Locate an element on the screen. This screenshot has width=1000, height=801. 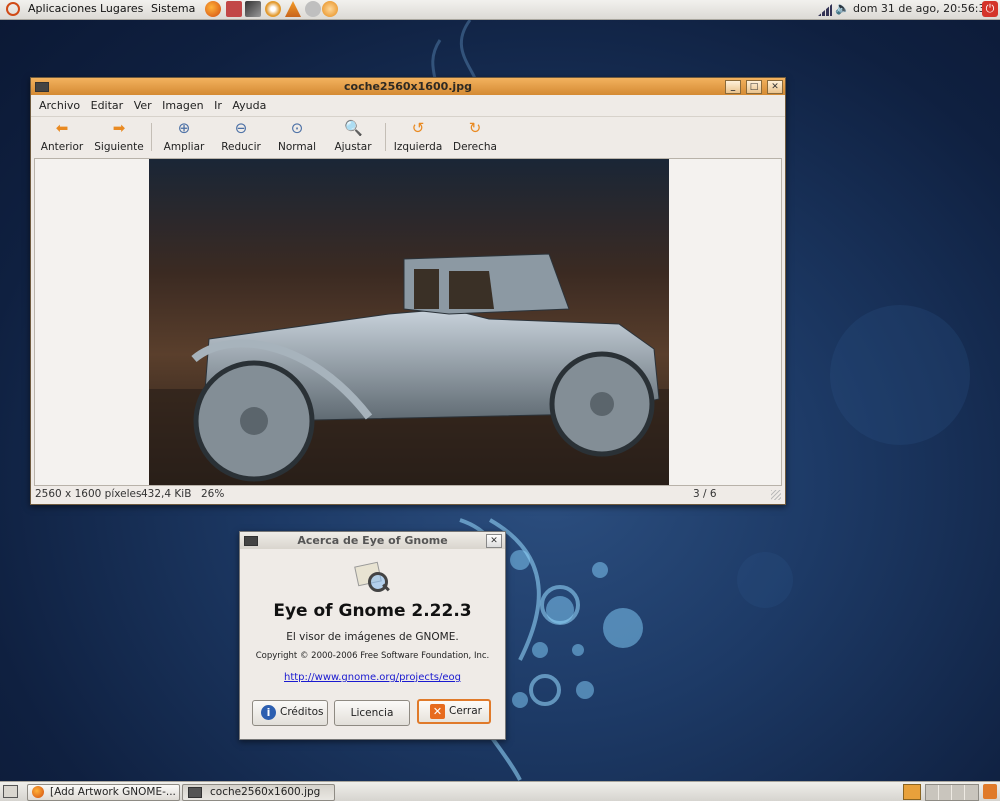
status-zoom: 26% is located at coordinates (213, 494).